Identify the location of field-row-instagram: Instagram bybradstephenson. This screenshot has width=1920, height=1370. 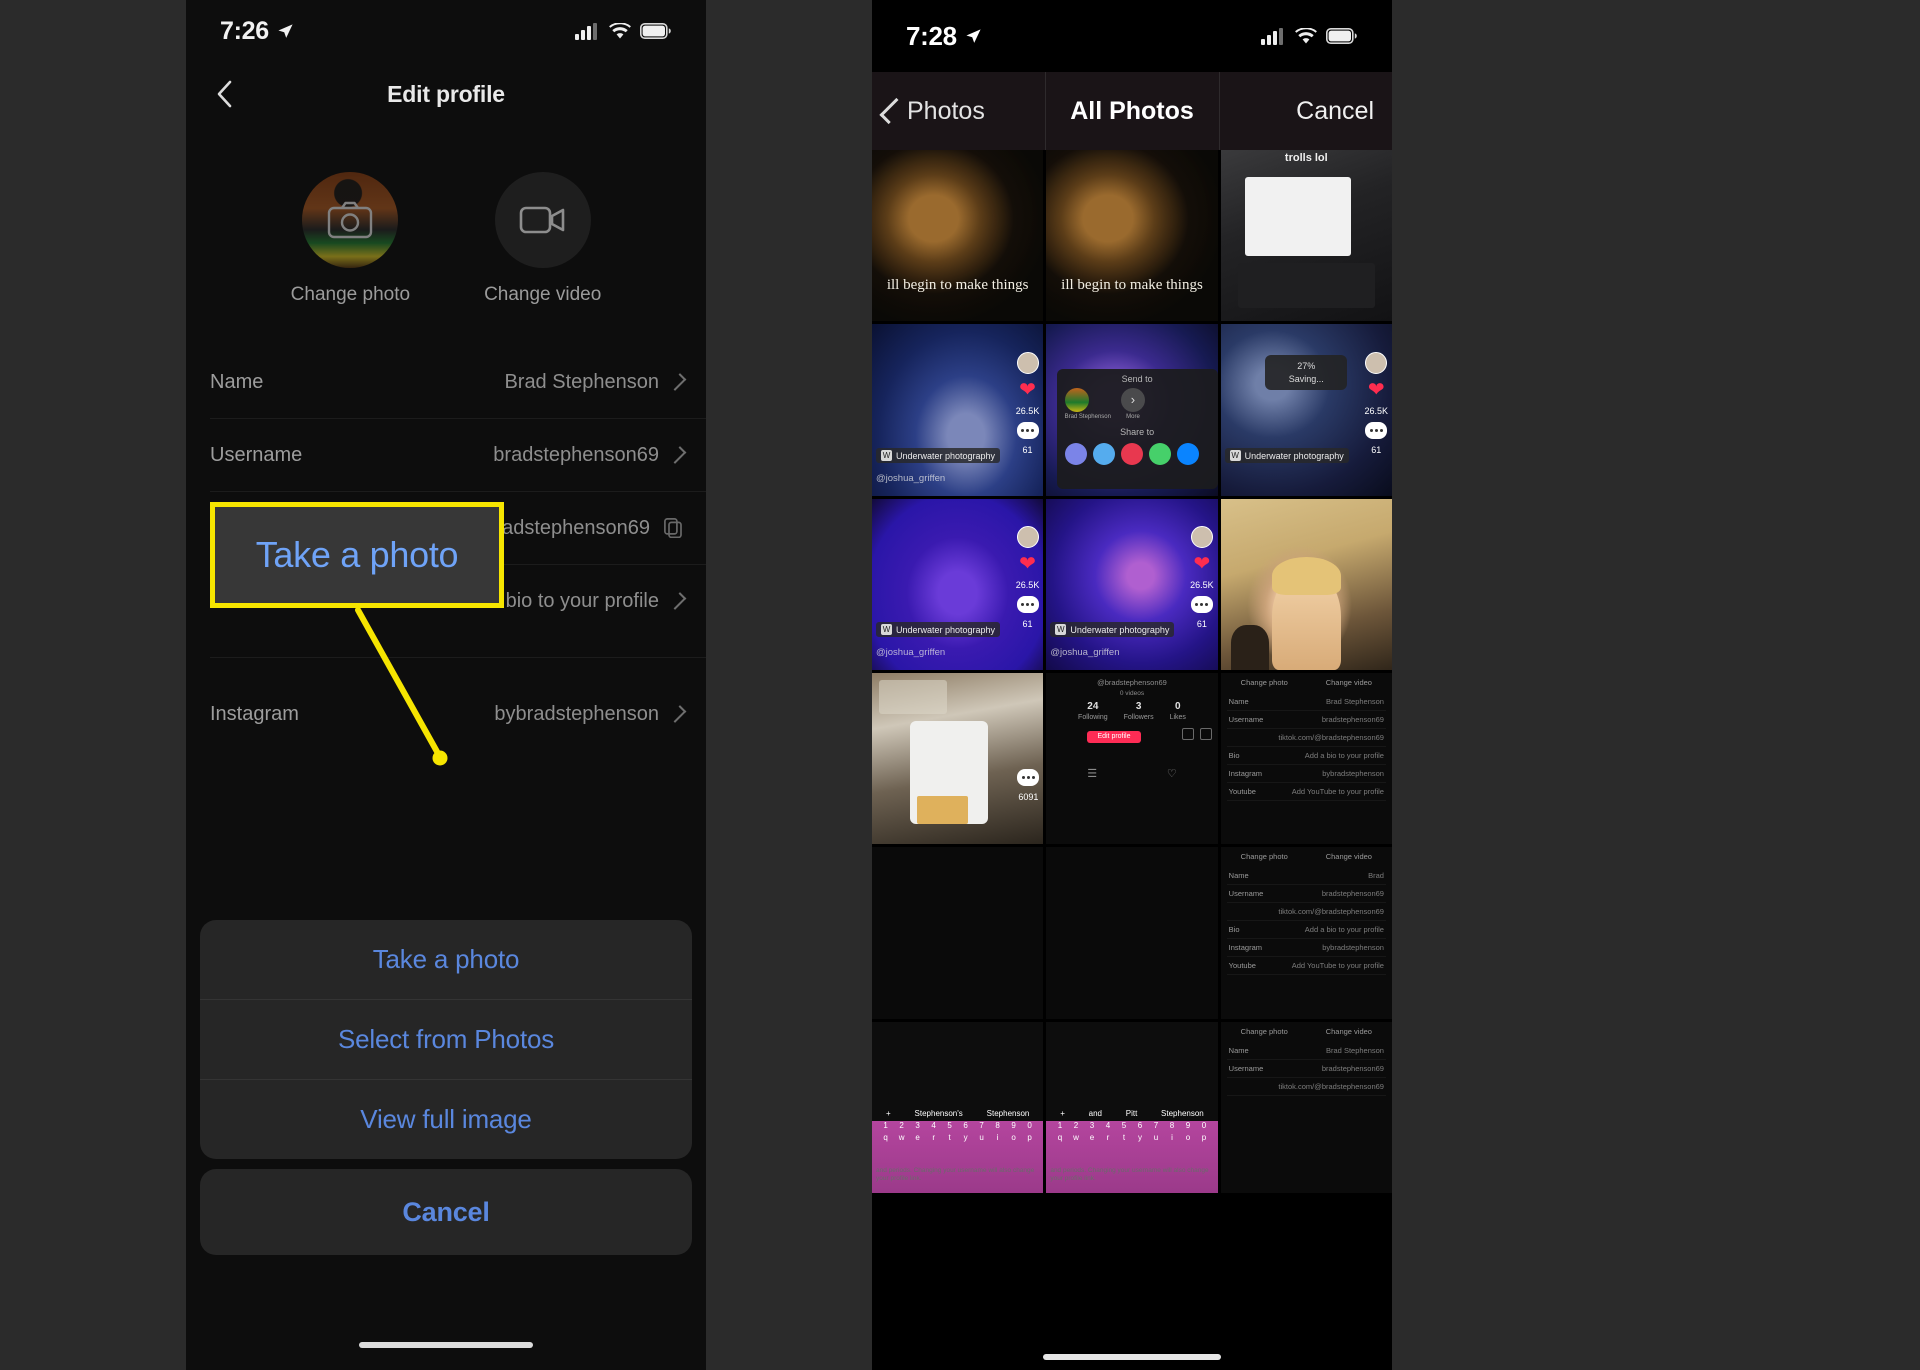
(446, 714).